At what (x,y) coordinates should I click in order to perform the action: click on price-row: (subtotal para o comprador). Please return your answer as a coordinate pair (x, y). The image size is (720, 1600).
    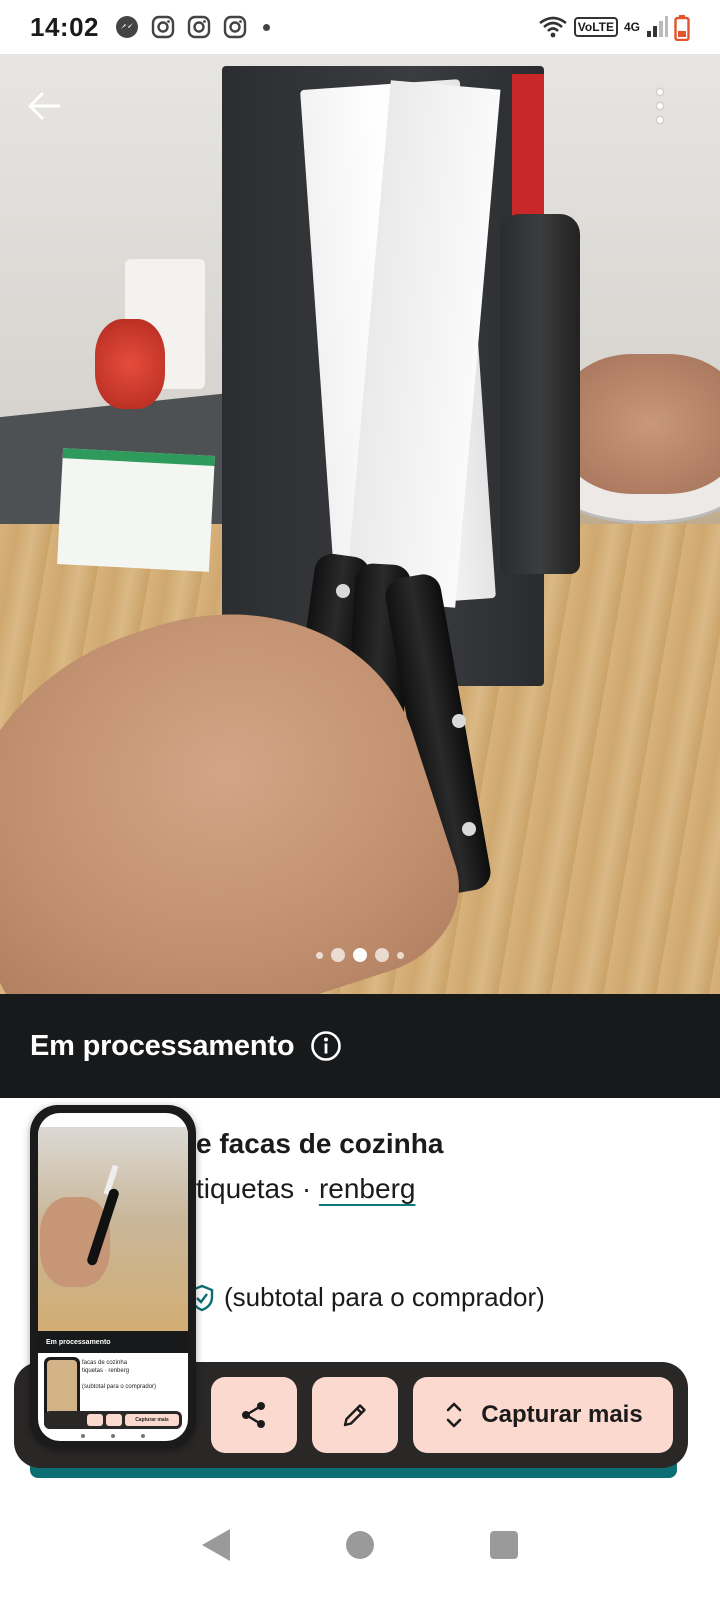
    Looking at the image, I should click on (366, 1297).